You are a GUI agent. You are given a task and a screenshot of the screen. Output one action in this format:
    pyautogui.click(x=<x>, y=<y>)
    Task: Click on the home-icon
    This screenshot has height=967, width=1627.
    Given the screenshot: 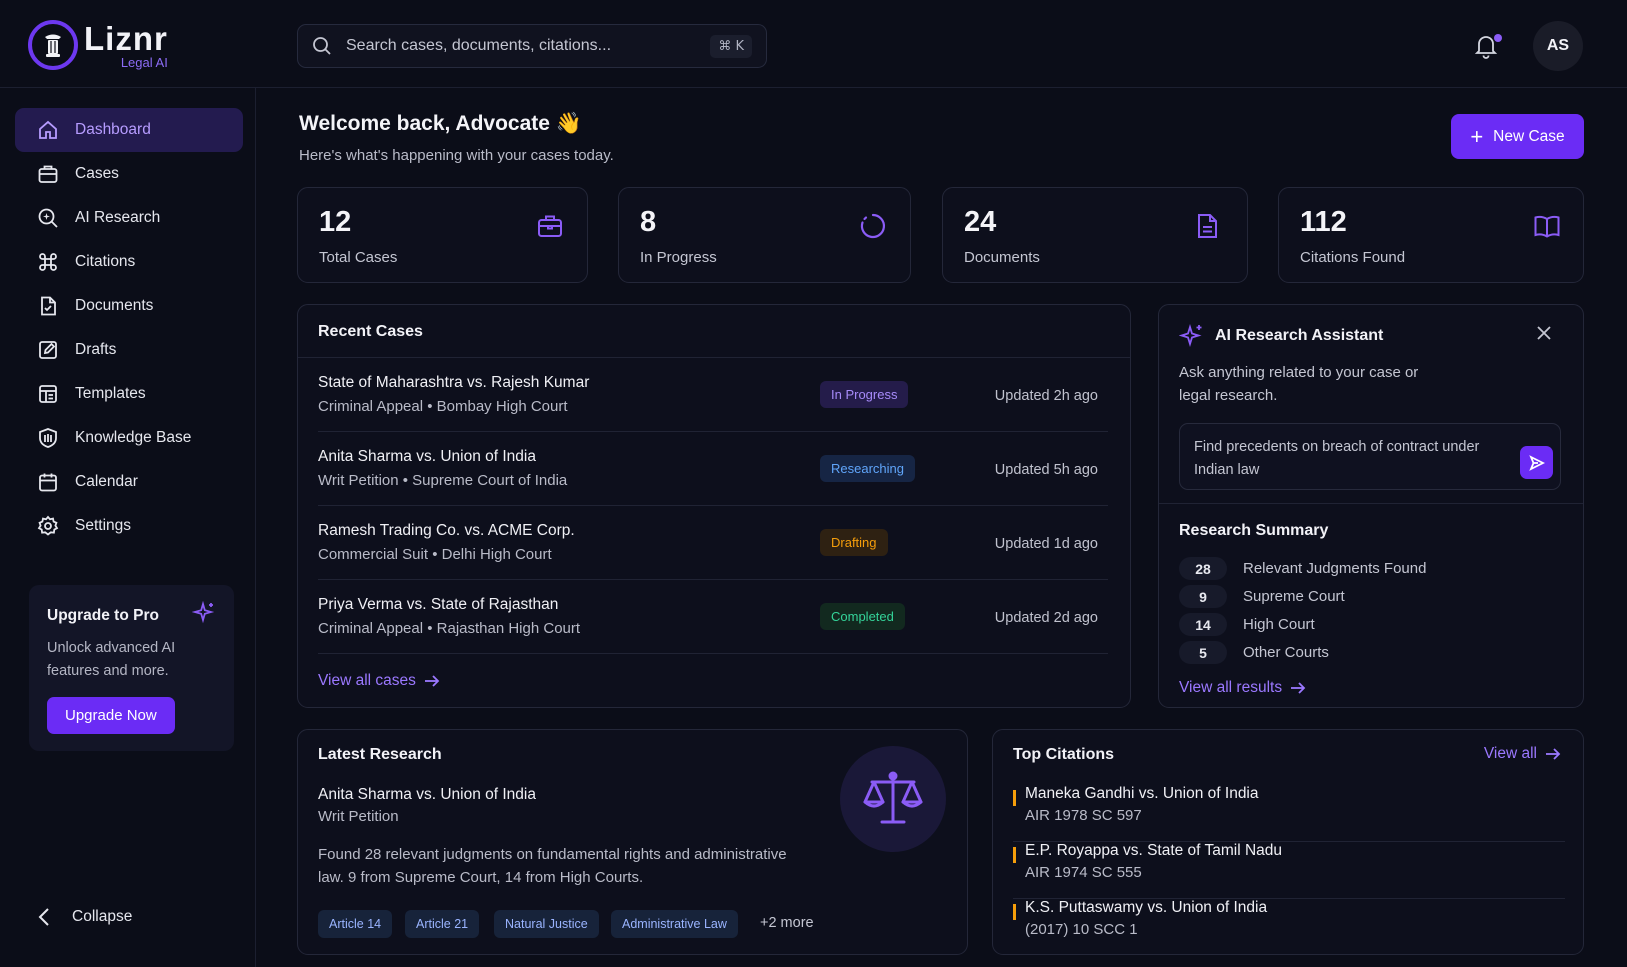 What is the action you would take?
    pyautogui.click(x=48, y=129)
    